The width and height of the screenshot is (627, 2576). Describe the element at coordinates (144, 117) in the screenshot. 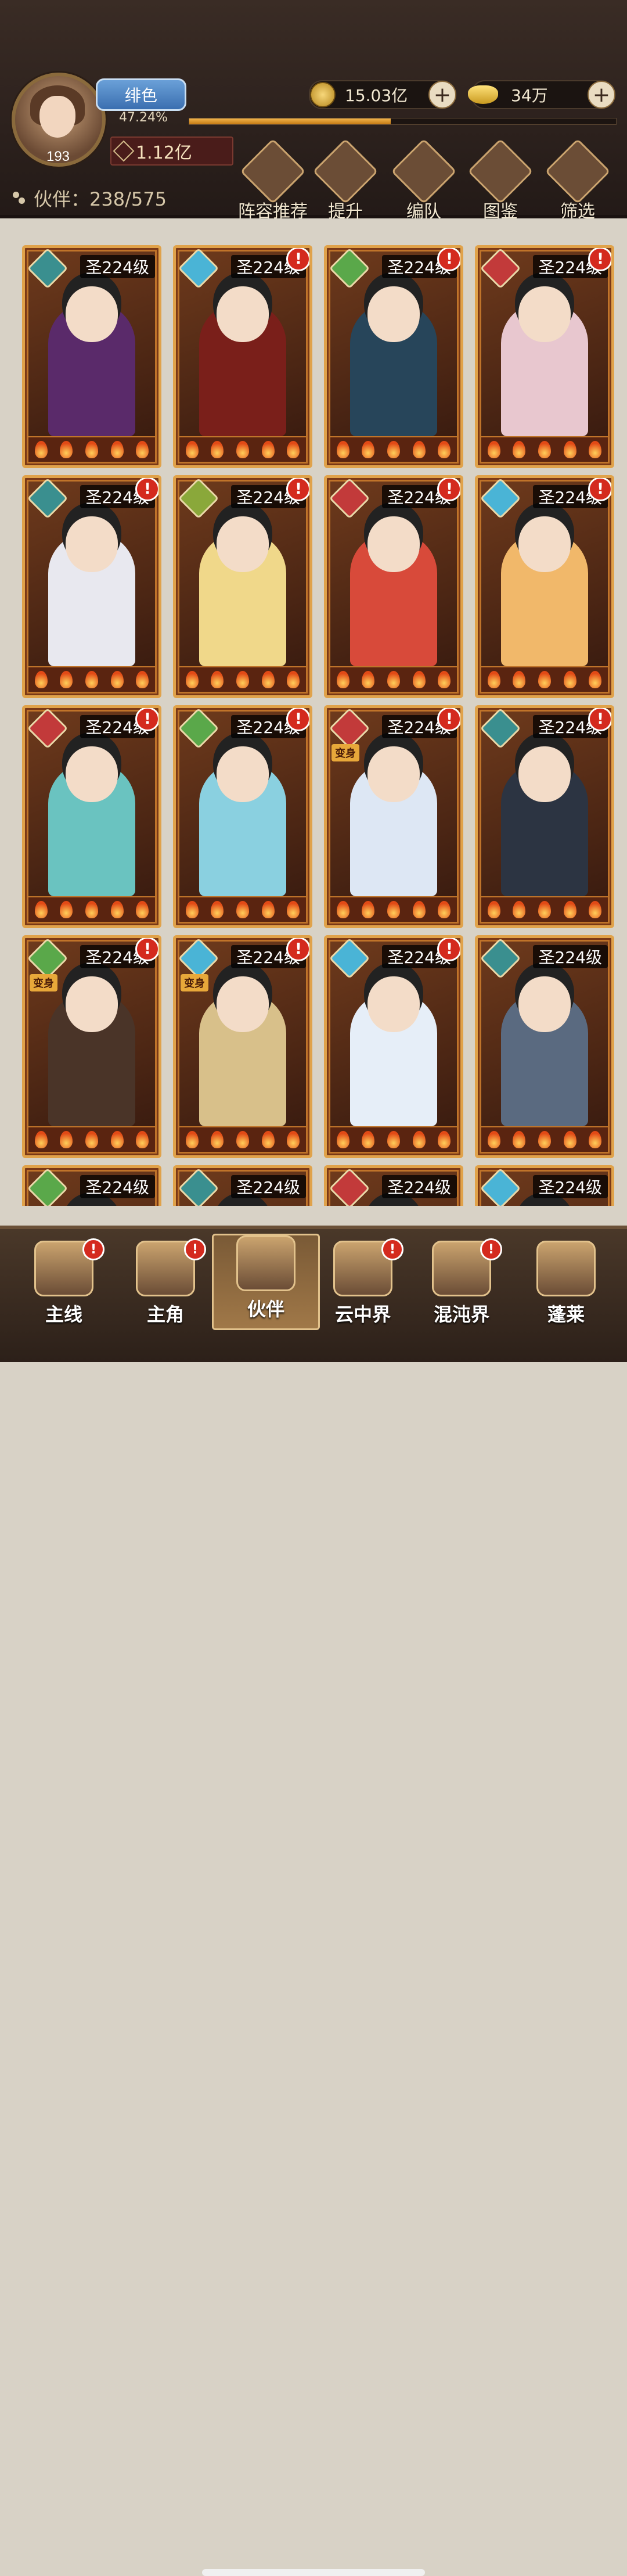

I see `exp-percent: 47.24%` at that location.